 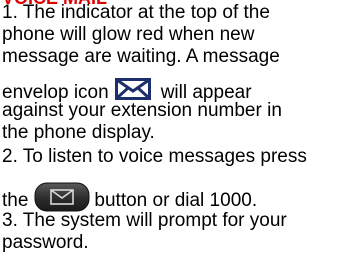 I want to click on step-1-line-1: 1. The indicator at the top of the, so click(x=136, y=12).